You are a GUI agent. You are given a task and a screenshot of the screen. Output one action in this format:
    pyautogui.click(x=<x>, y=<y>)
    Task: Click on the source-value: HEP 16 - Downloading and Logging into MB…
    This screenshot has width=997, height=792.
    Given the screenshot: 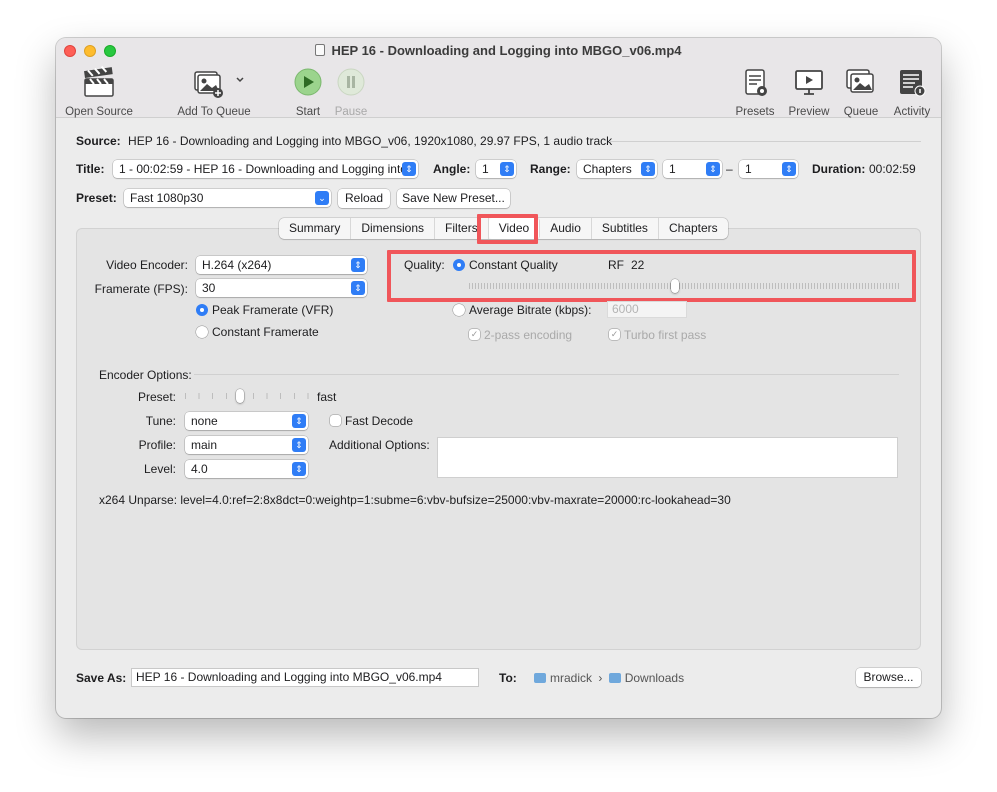 What is the action you would take?
    pyautogui.click(x=370, y=141)
    